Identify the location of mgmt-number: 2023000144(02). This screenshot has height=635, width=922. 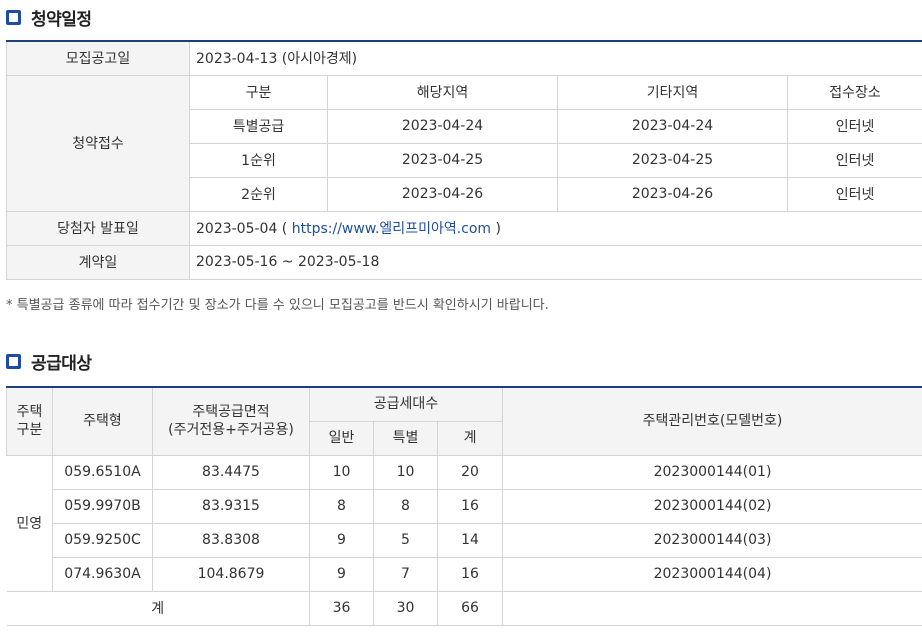
(712, 506).